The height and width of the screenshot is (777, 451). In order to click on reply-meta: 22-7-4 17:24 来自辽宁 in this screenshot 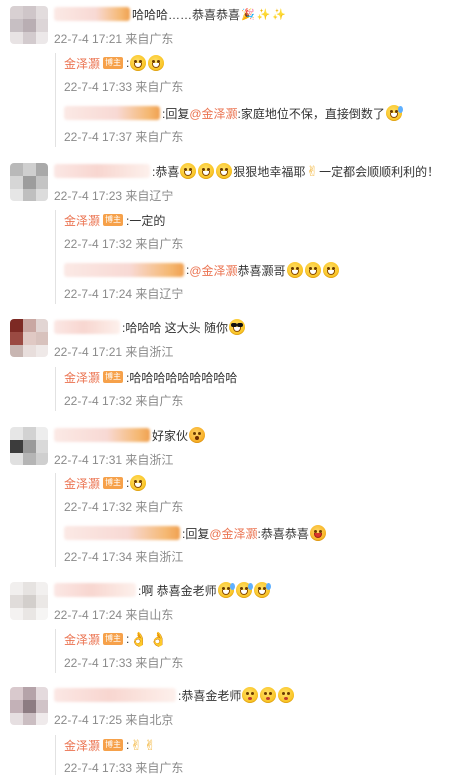, I will do `click(123, 293)`.